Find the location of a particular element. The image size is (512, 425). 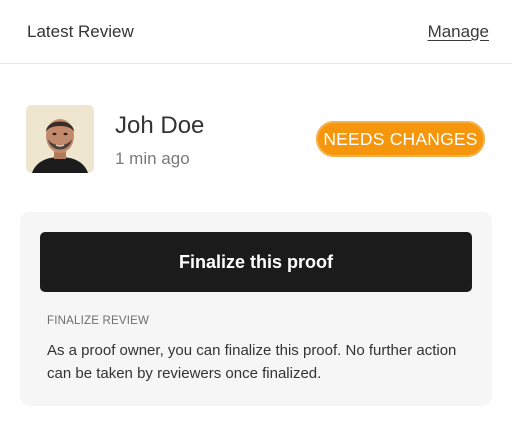

finalize-proof-button: Finalize this proof is located at coordinates (256, 262).